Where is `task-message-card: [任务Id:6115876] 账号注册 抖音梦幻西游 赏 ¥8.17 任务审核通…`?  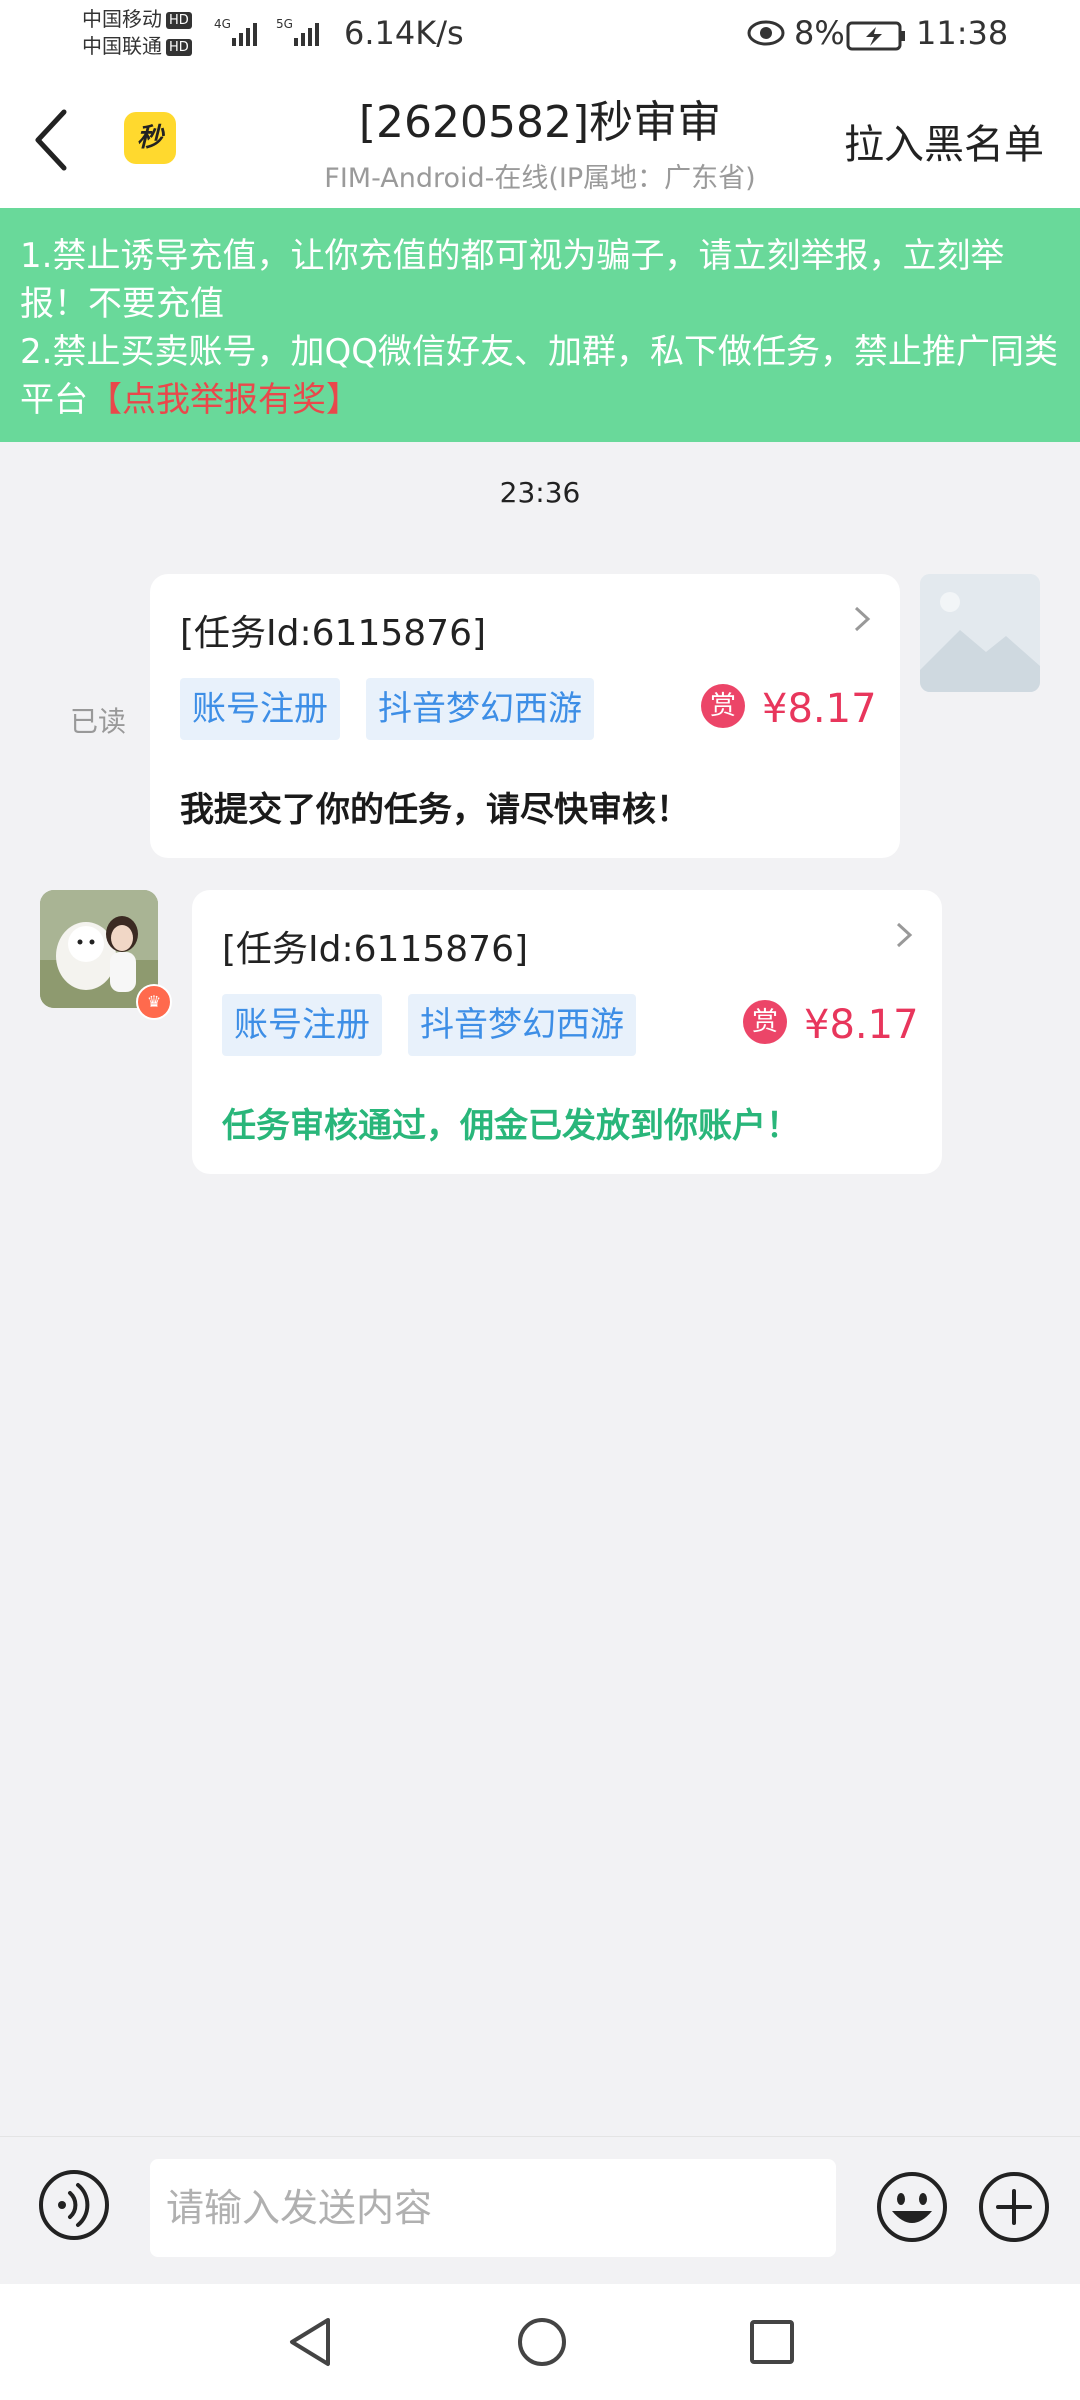
task-message-card: [任务Id:6115876] 账号注册 抖音梦幻西游 赏 ¥8.17 任务审核通… is located at coordinates (567, 1032).